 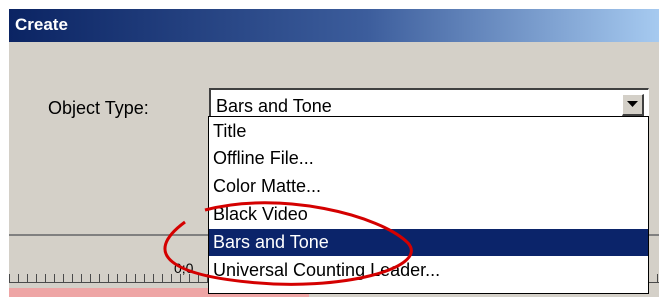 What do you see at coordinates (428, 131) in the screenshot?
I see `dropdown-item-title: Title` at bounding box center [428, 131].